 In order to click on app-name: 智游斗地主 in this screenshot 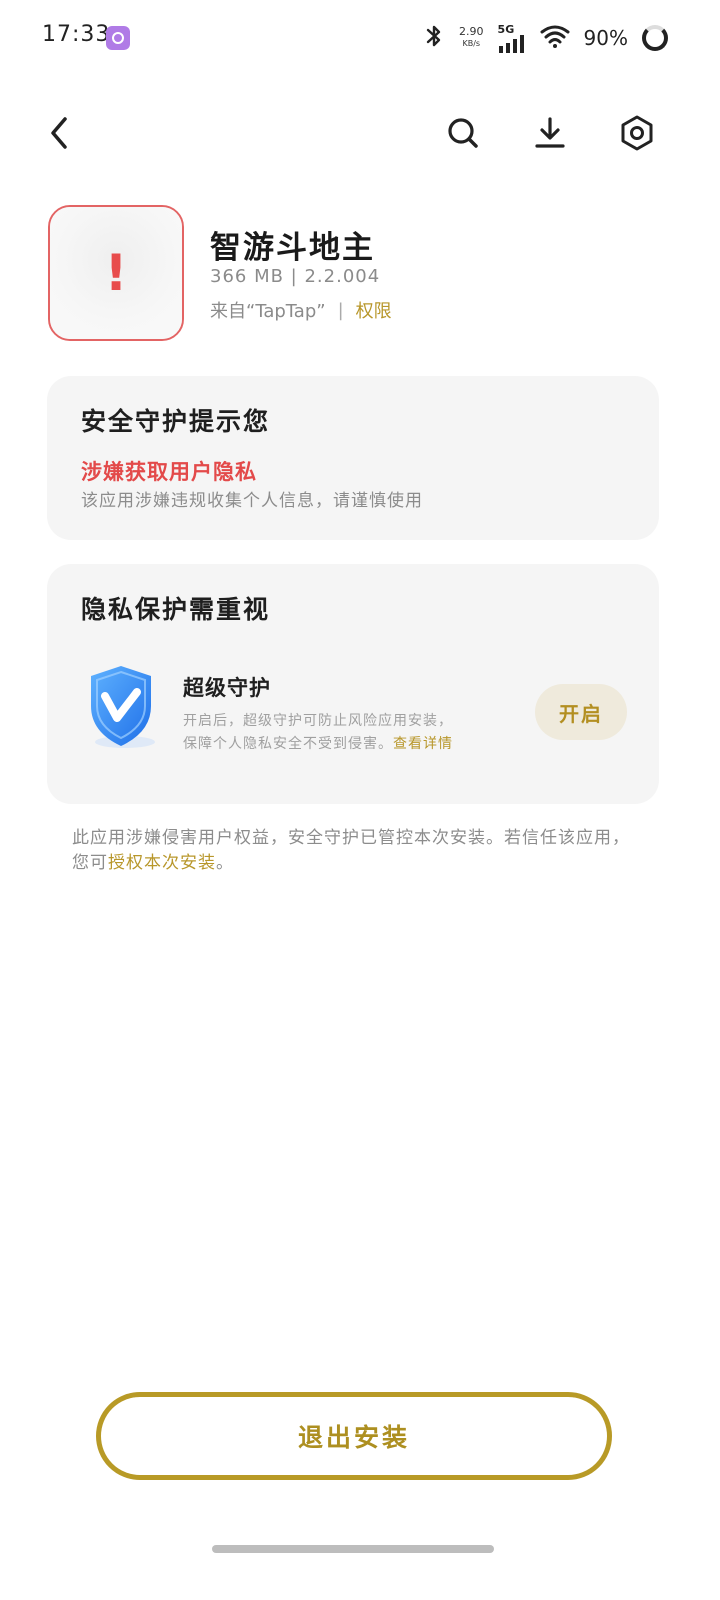, I will do `click(292, 248)`.